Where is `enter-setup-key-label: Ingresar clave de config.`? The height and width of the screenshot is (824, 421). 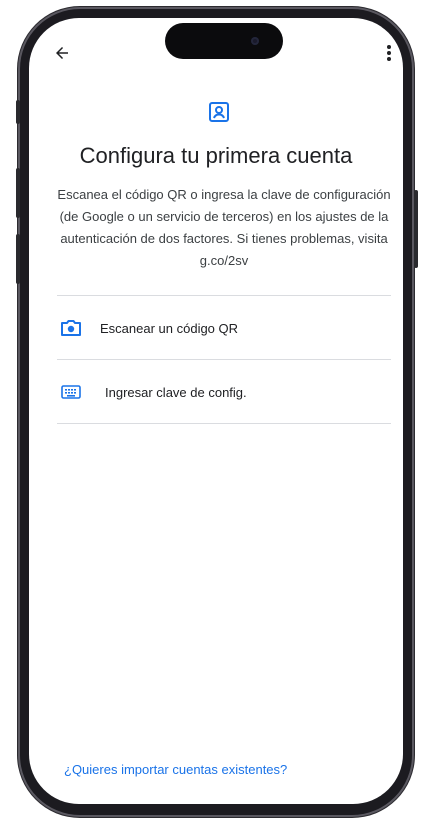
enter-setup-key-label: Ingresar clave de config. is located at coordinates (176, 392).